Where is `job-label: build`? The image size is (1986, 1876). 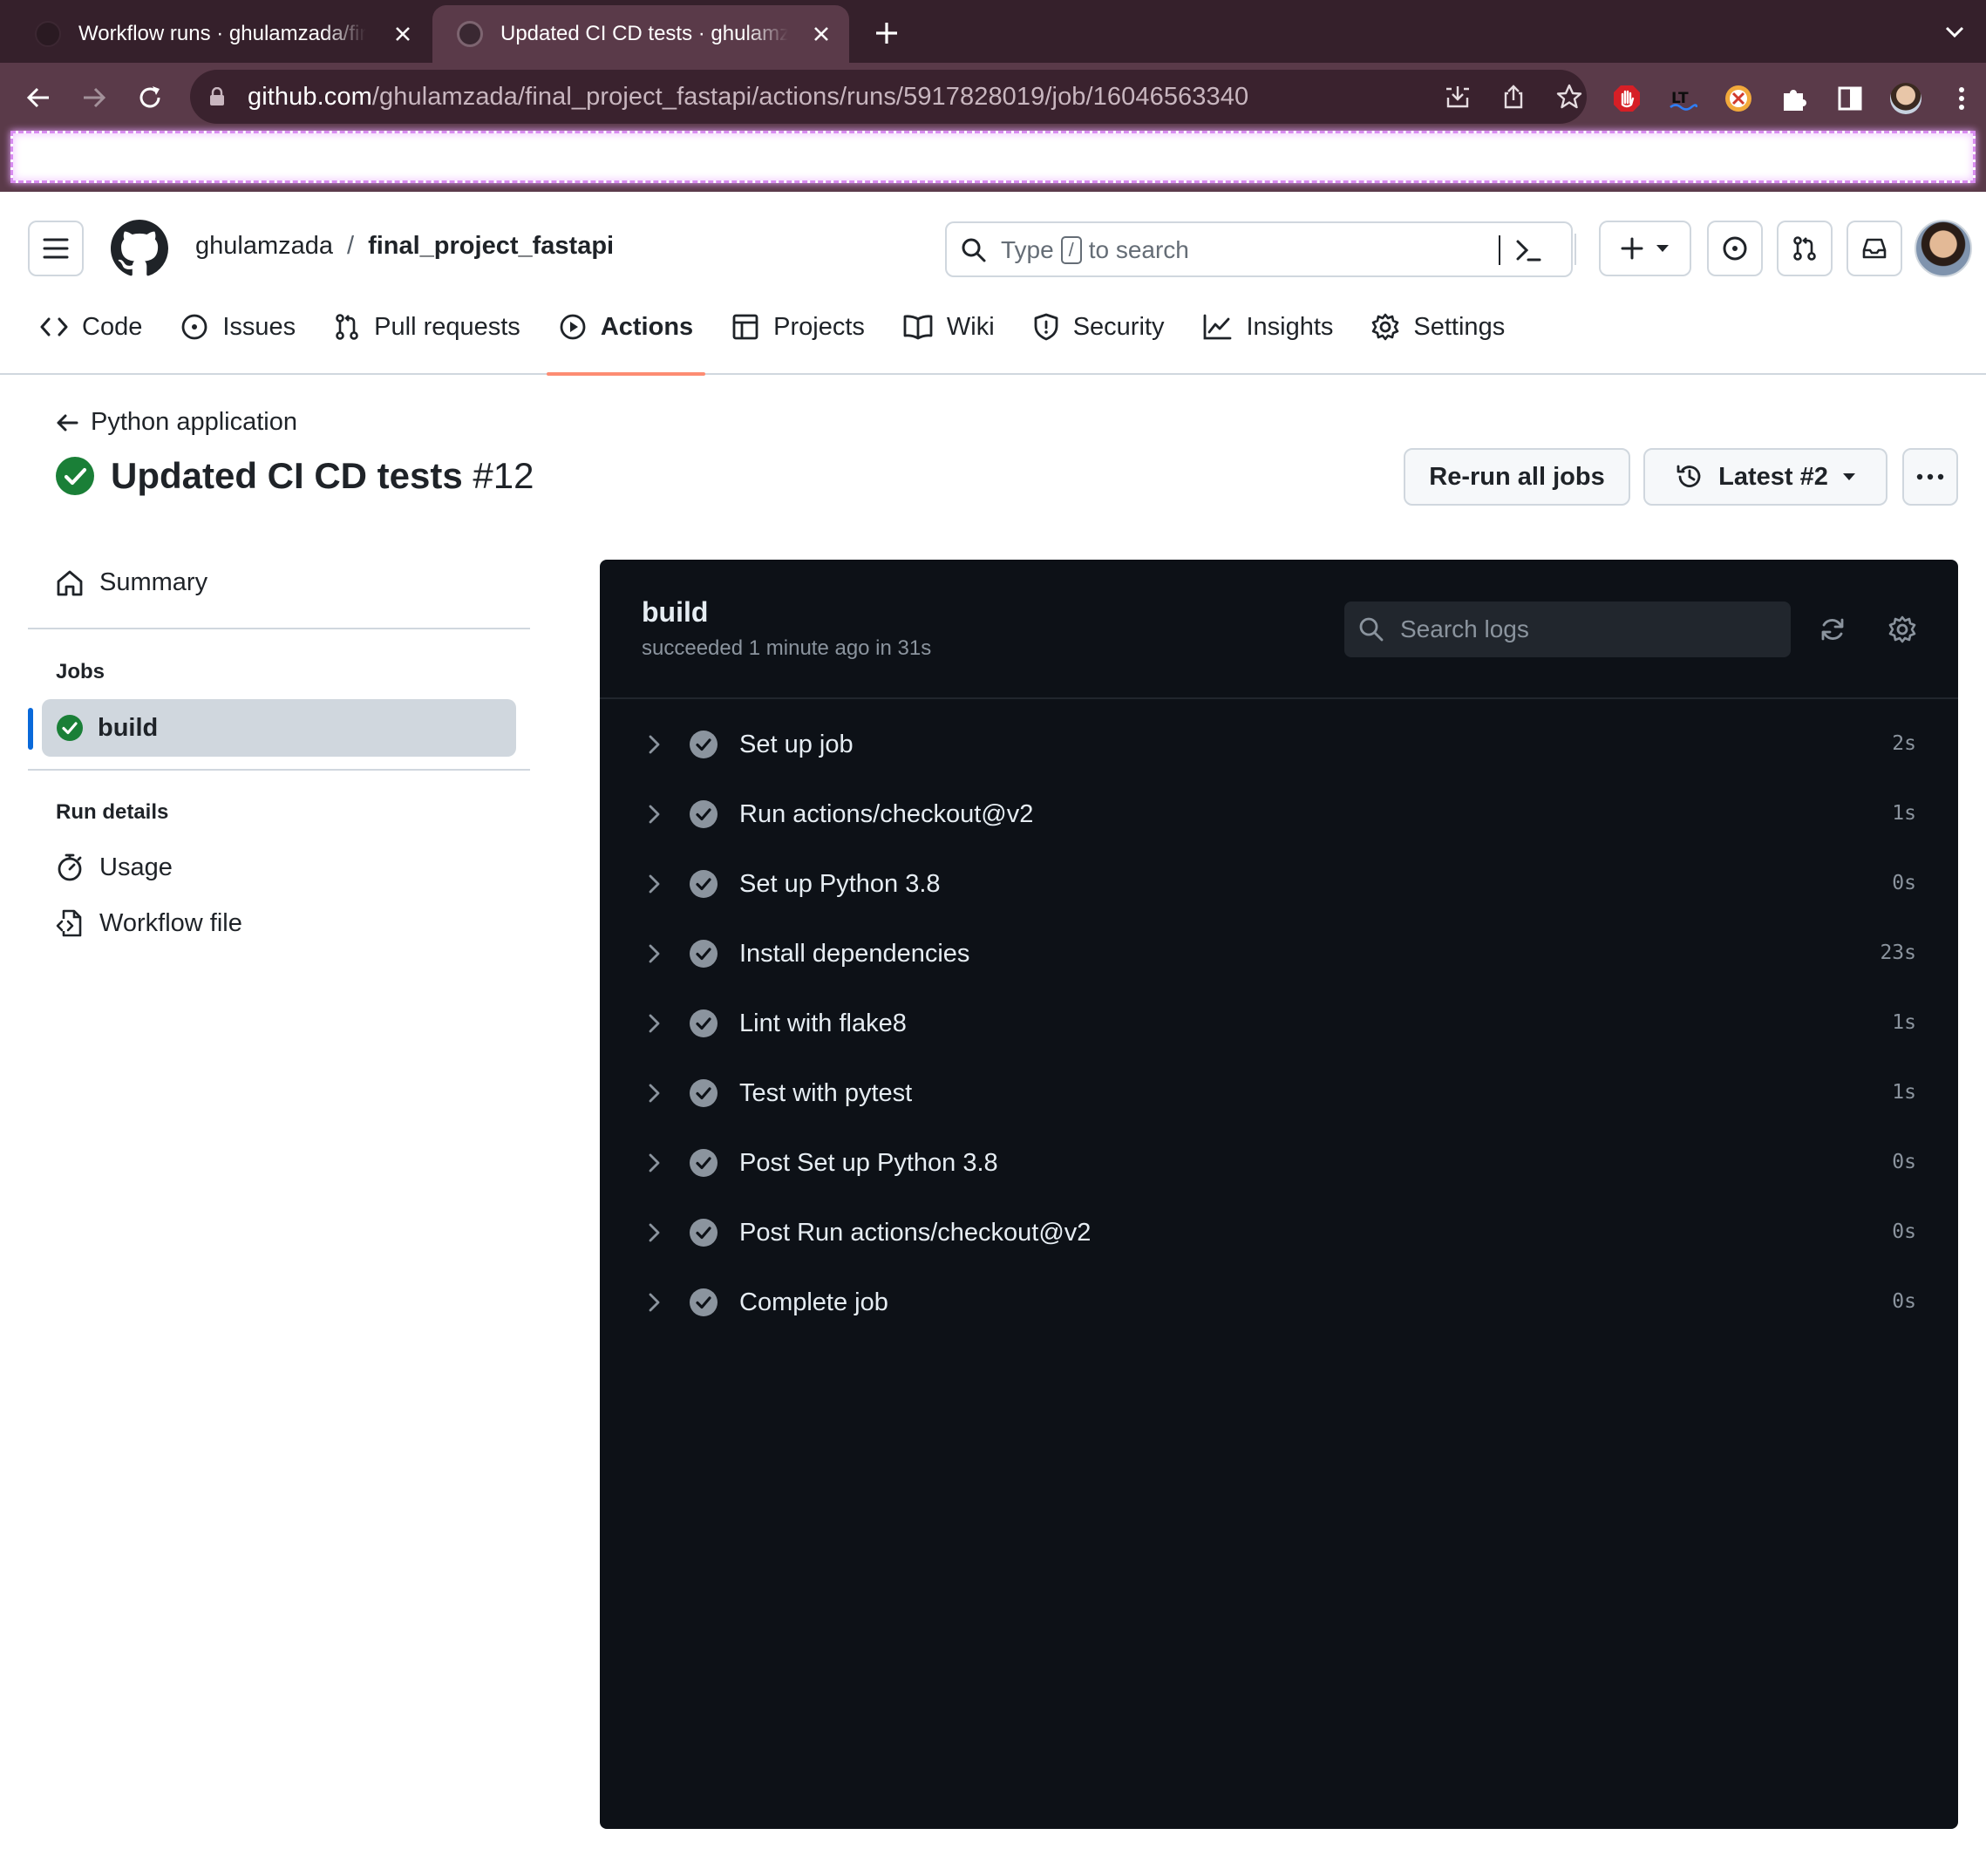
job-label: build is located at coordinates (128, 727).